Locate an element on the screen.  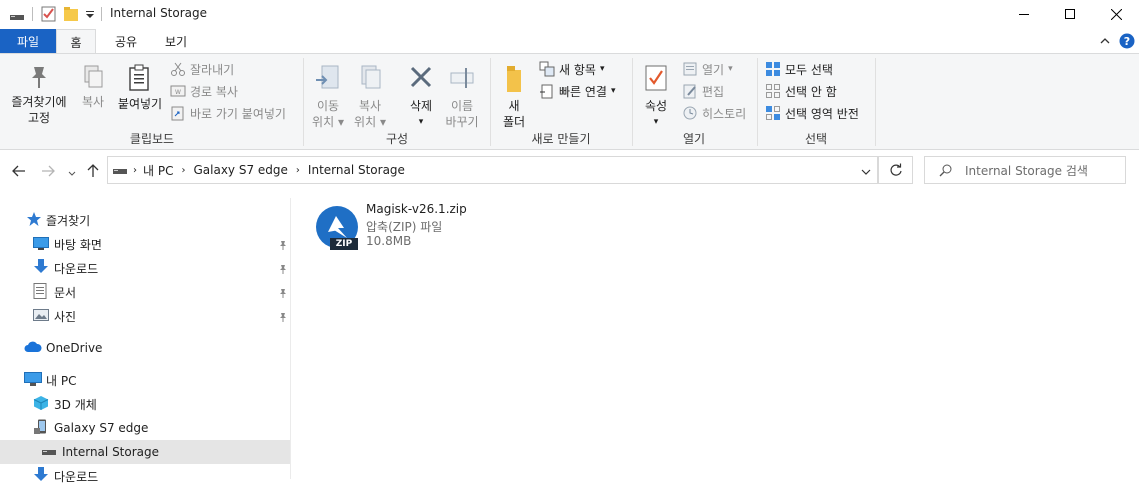
nav-onedrive: OneDrive is located at coordinates (145, 348).